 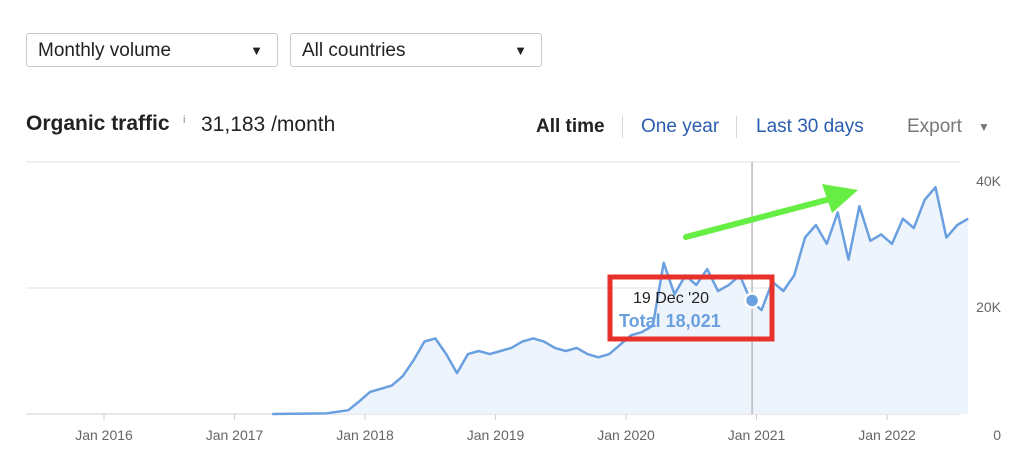 I want to click on tooltip-date: 19 Dec '20, so click(x=671, y=298).